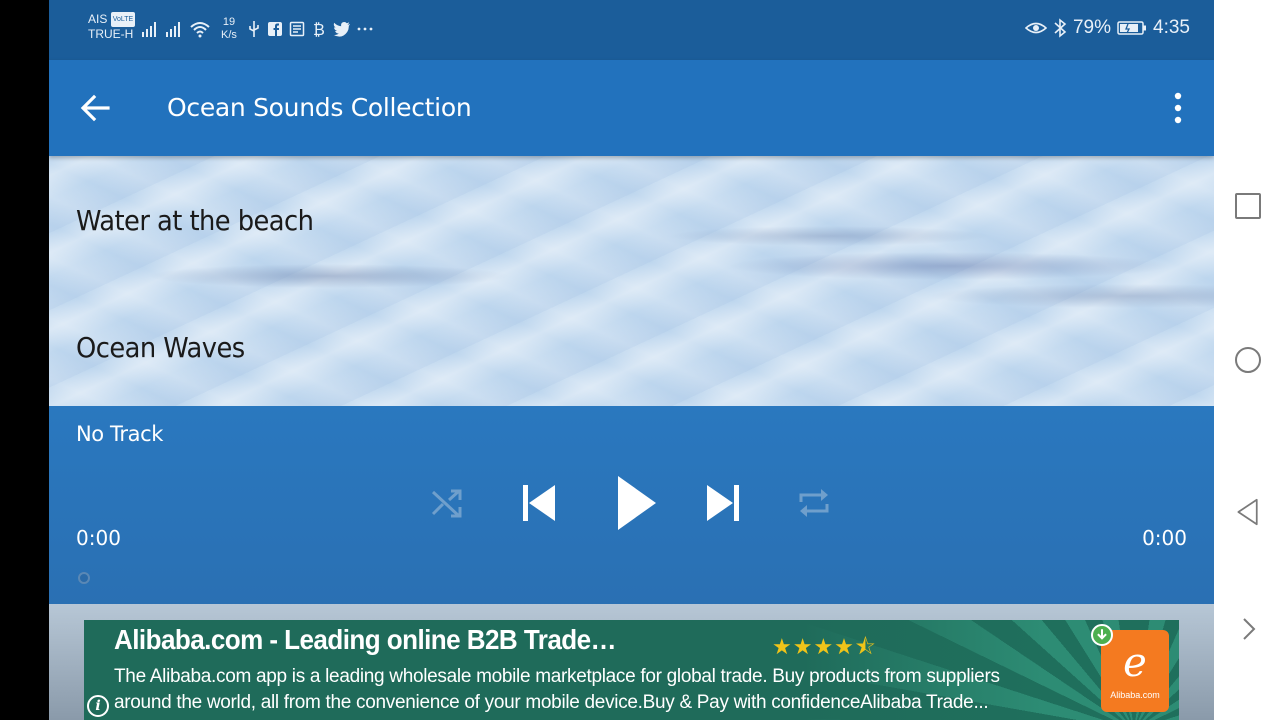  I want to click on next-button, so click(723, 503).